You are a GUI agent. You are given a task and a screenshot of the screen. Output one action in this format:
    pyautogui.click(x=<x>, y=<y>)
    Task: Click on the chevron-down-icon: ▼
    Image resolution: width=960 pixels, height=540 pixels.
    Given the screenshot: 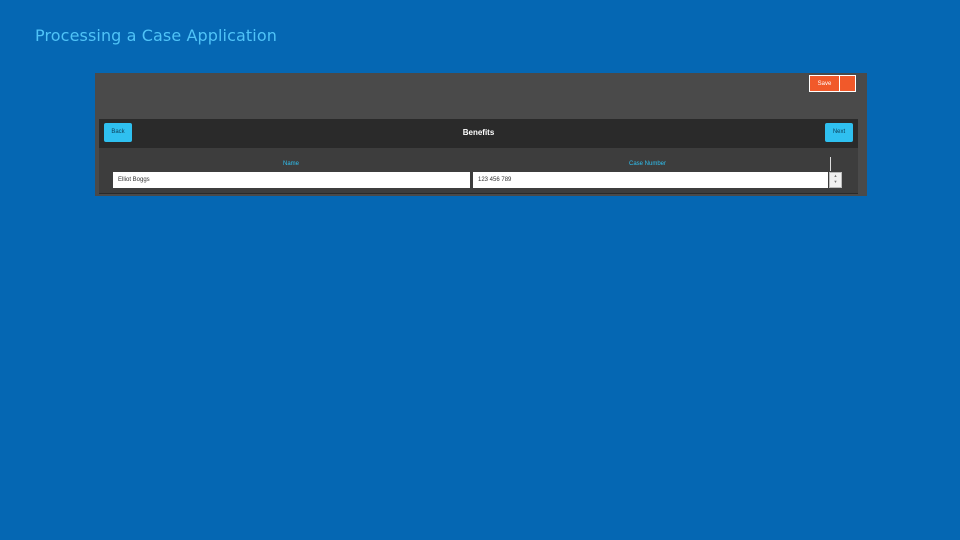 What is the action you would take?
    pyautogui.click(x=835, y=182)
    